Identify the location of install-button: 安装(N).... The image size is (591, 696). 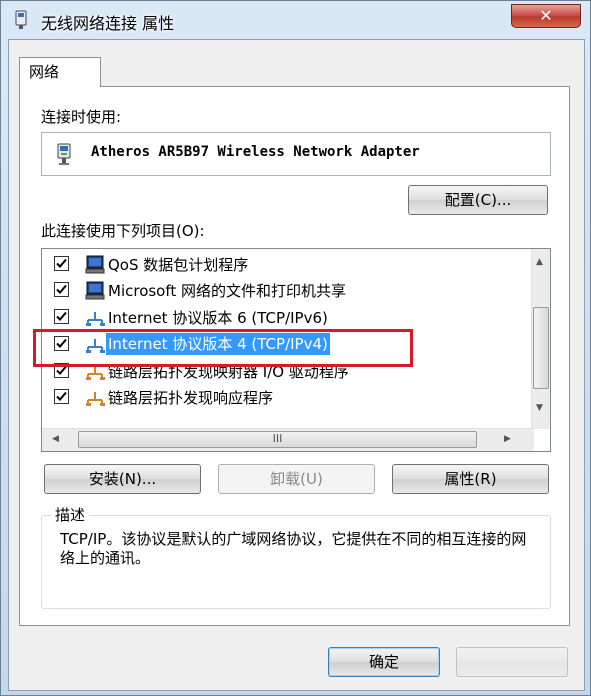
(122, 479).